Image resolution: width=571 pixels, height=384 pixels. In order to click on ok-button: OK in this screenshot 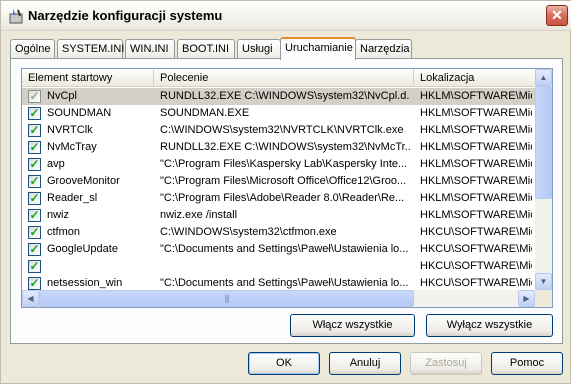, I will do `click(284, 363)`.